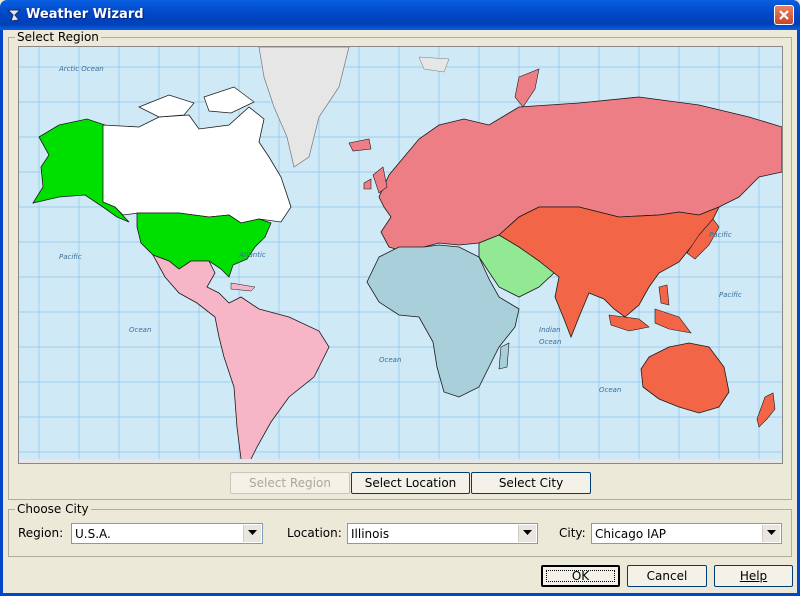 This screenshot has height=596, width=800. Describe the element at coordinates (434, 64) in the screenshot. I see `svalbard-landmass` at that location.